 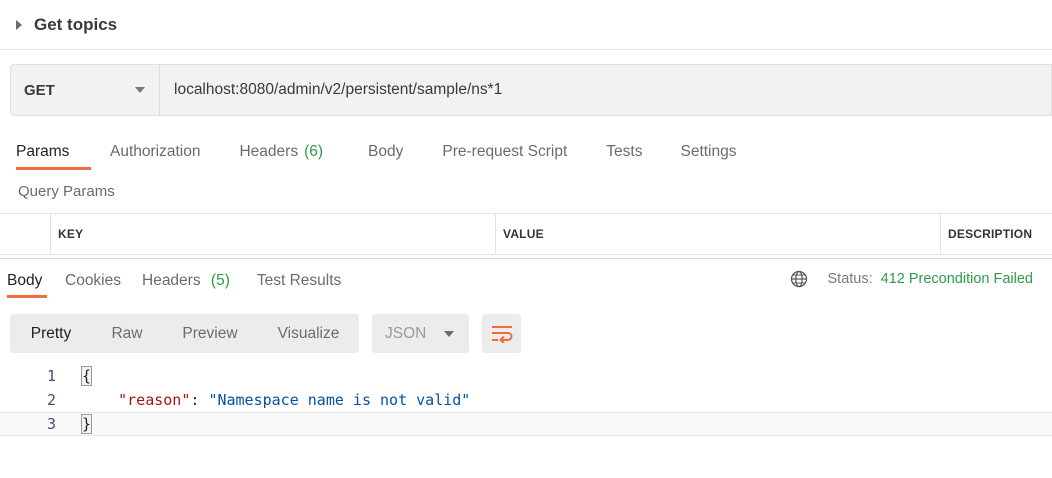 I want to click on tab-tests: Tests, so click(x=624, y=152).